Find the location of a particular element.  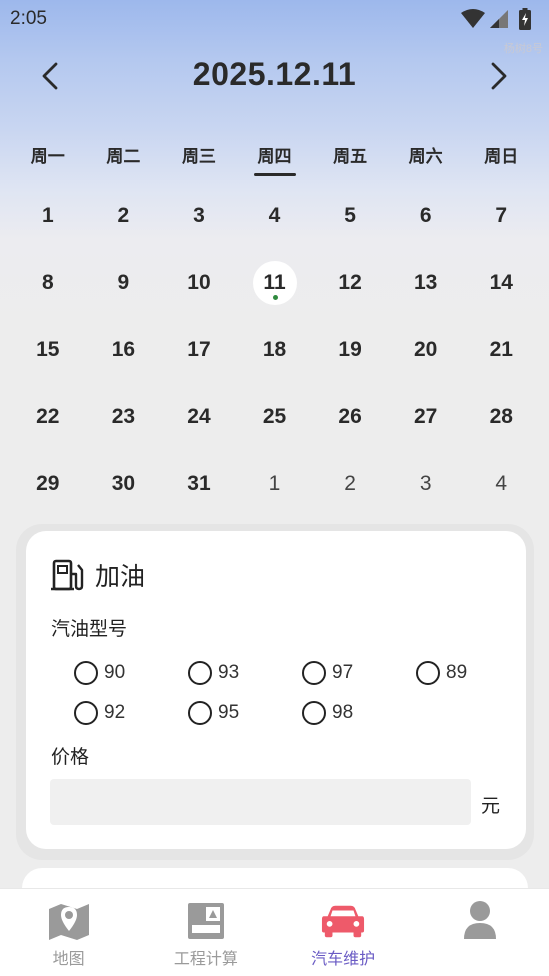

calendar-day: 31 is located at coordinates (199, 483).